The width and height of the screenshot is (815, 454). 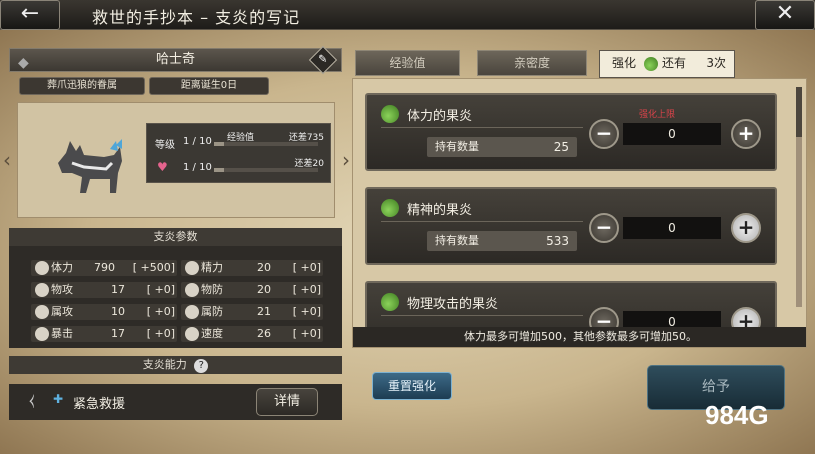 What do you see at coordinates (287, 402) in the screenshot?
I see `detail-button: 详情` at bounding box center [287, 402].